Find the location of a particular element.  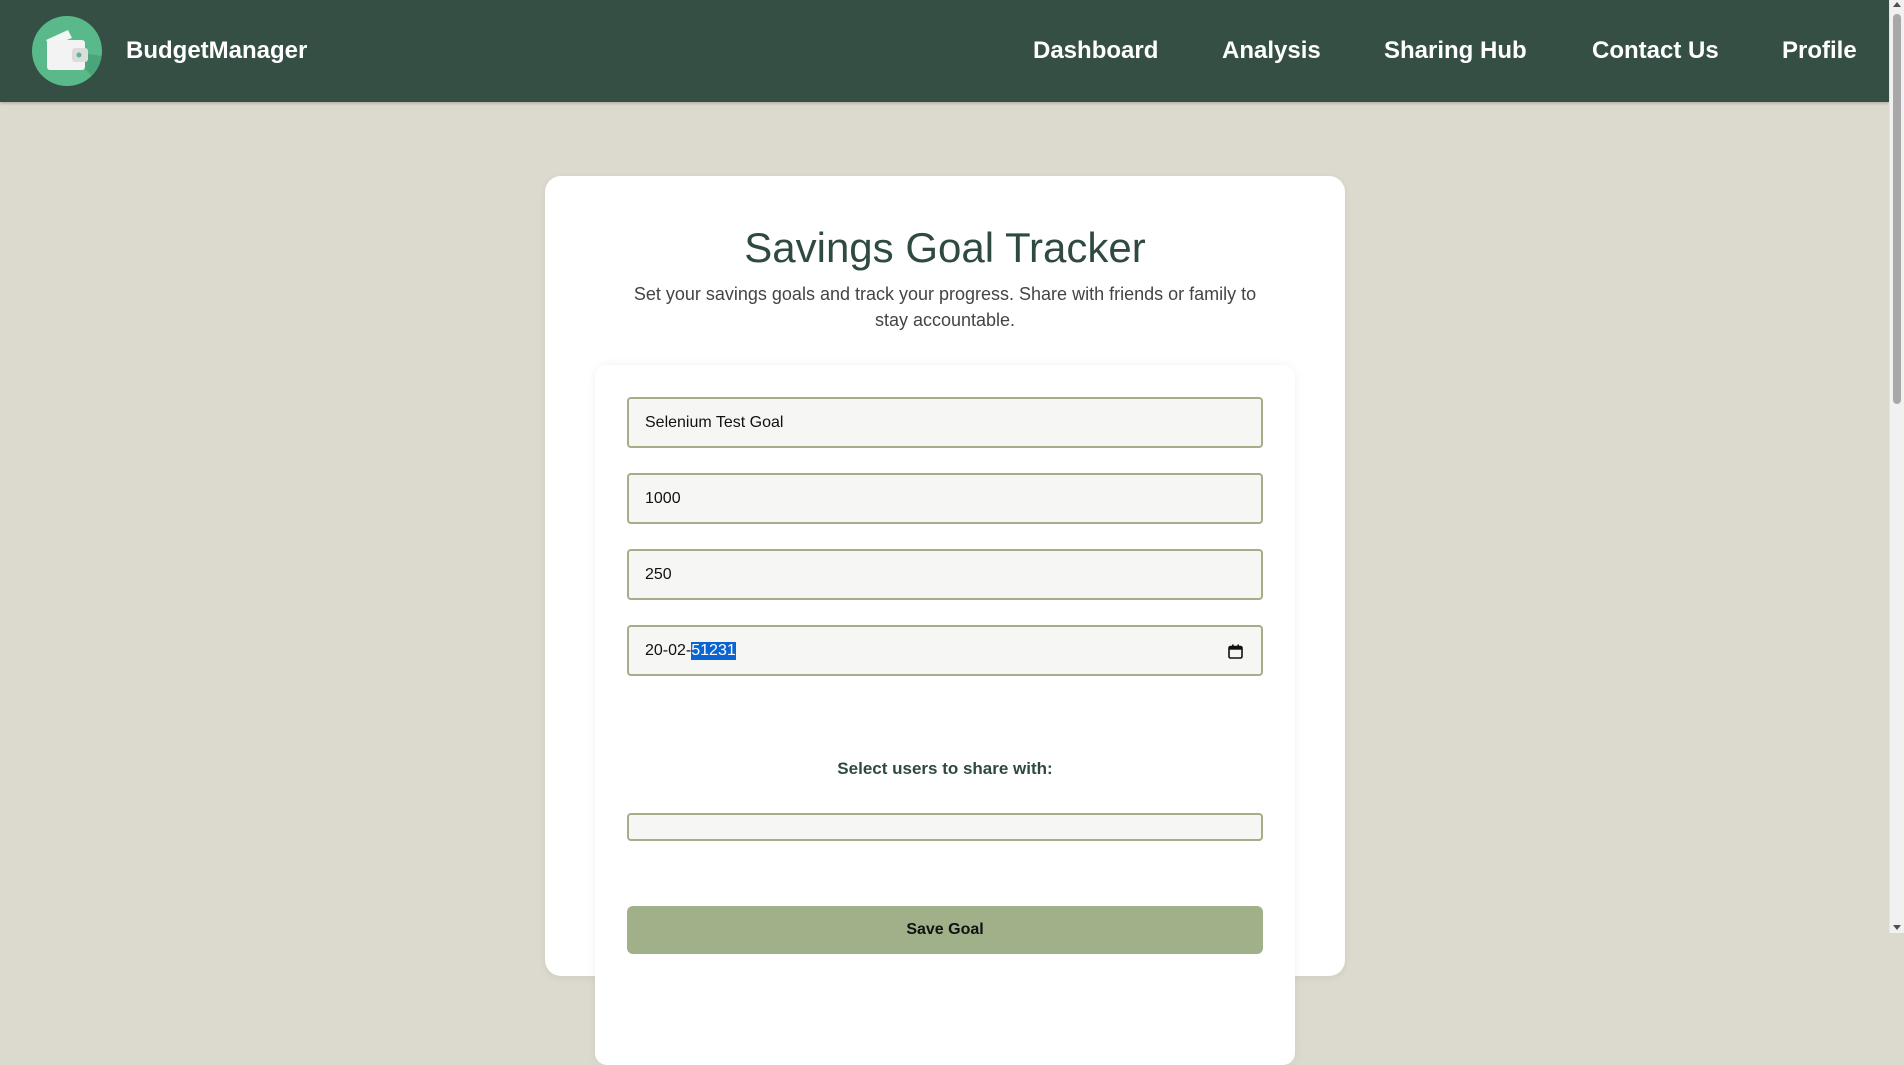

scroll-down-icon is located at coordinates (1897, 927).